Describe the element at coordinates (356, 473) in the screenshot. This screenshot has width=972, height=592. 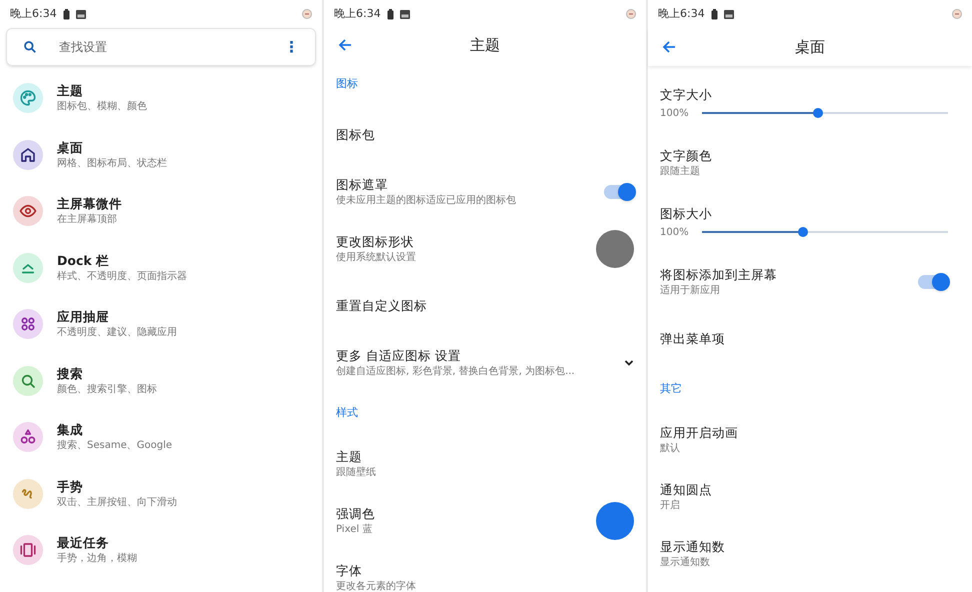
I see `setting-subtitle: 跟随壁纸` at that location.